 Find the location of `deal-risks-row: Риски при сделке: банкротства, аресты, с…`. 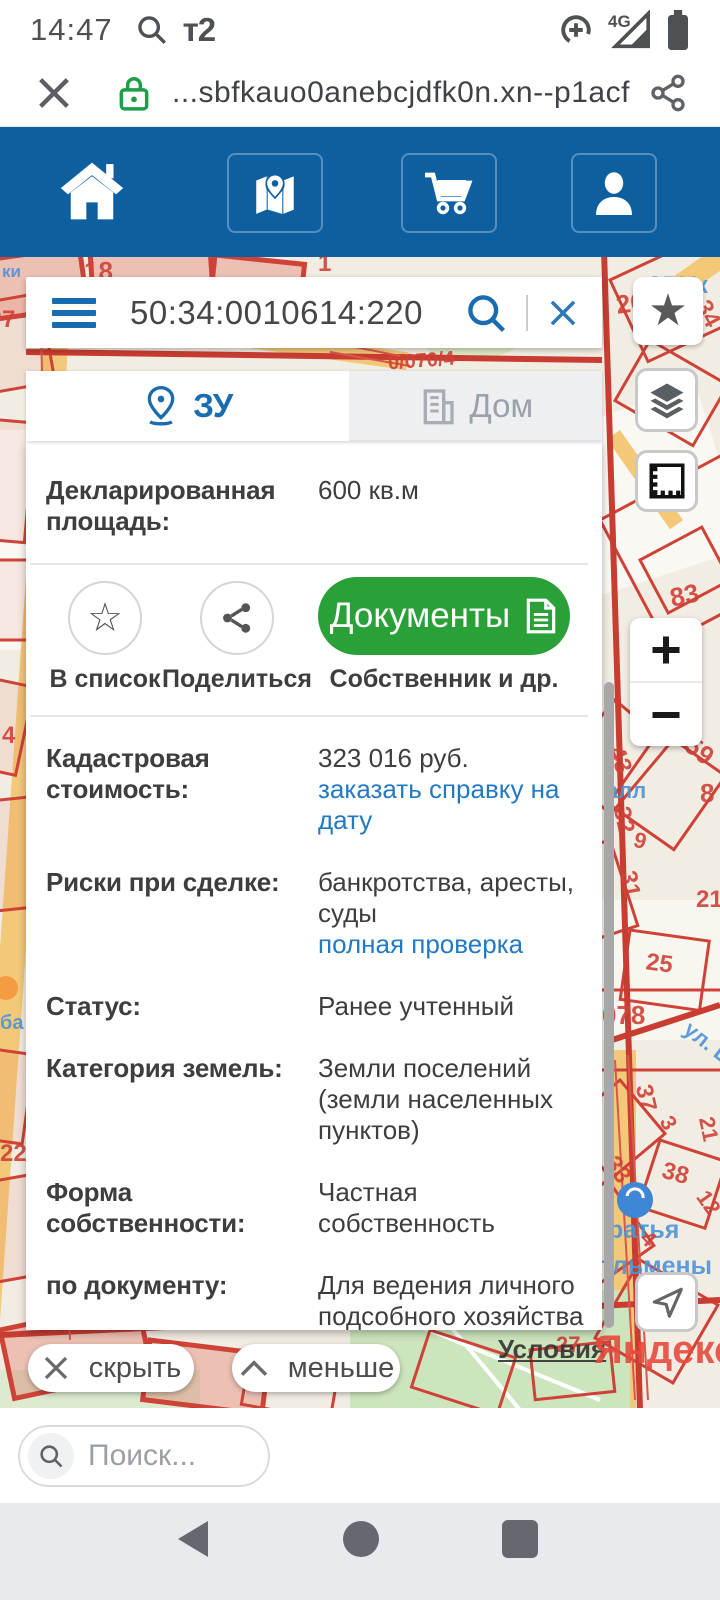

deal-risks-row: Риски при сделке: банкротства, аресты, с… is located at coordinates (317, 913).